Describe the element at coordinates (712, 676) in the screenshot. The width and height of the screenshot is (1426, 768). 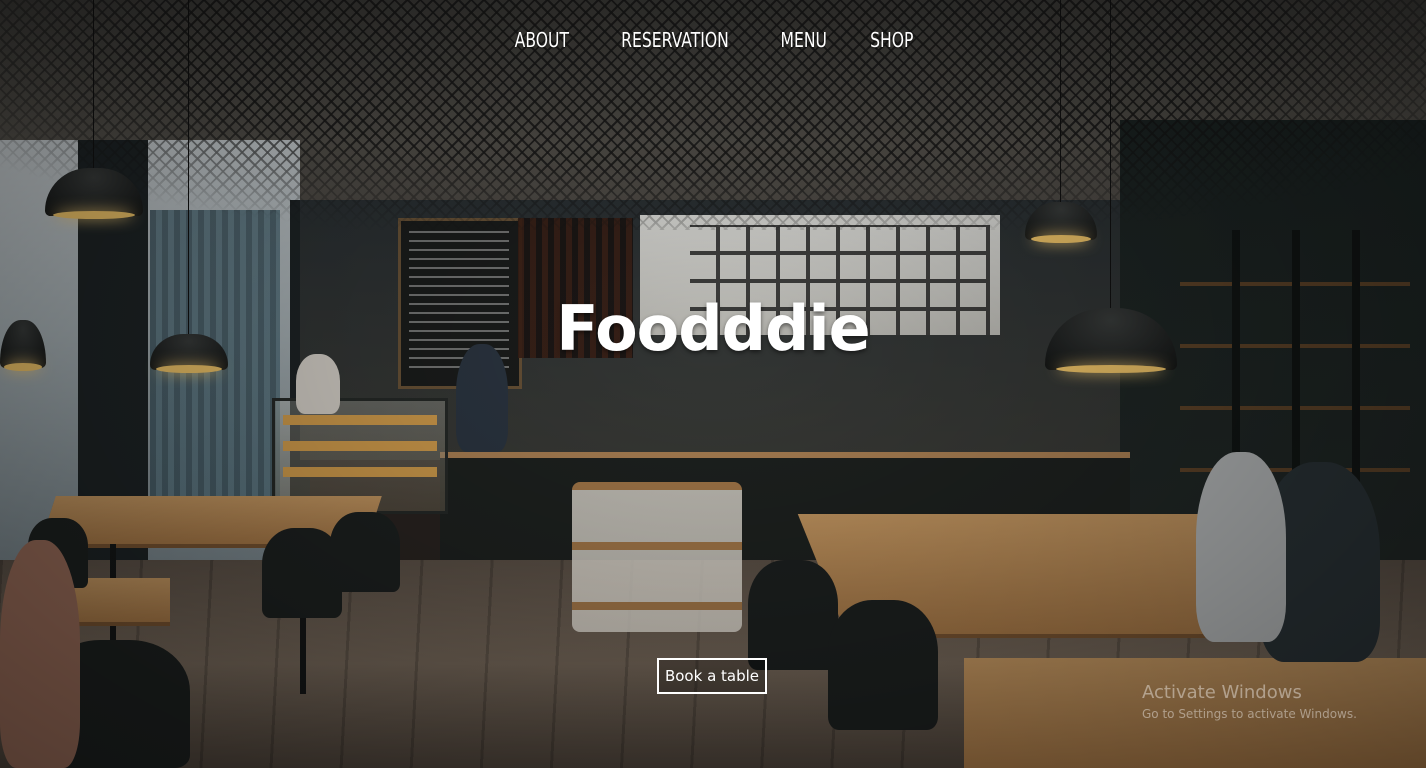
I see `book-table-button: Book a table` at that location.